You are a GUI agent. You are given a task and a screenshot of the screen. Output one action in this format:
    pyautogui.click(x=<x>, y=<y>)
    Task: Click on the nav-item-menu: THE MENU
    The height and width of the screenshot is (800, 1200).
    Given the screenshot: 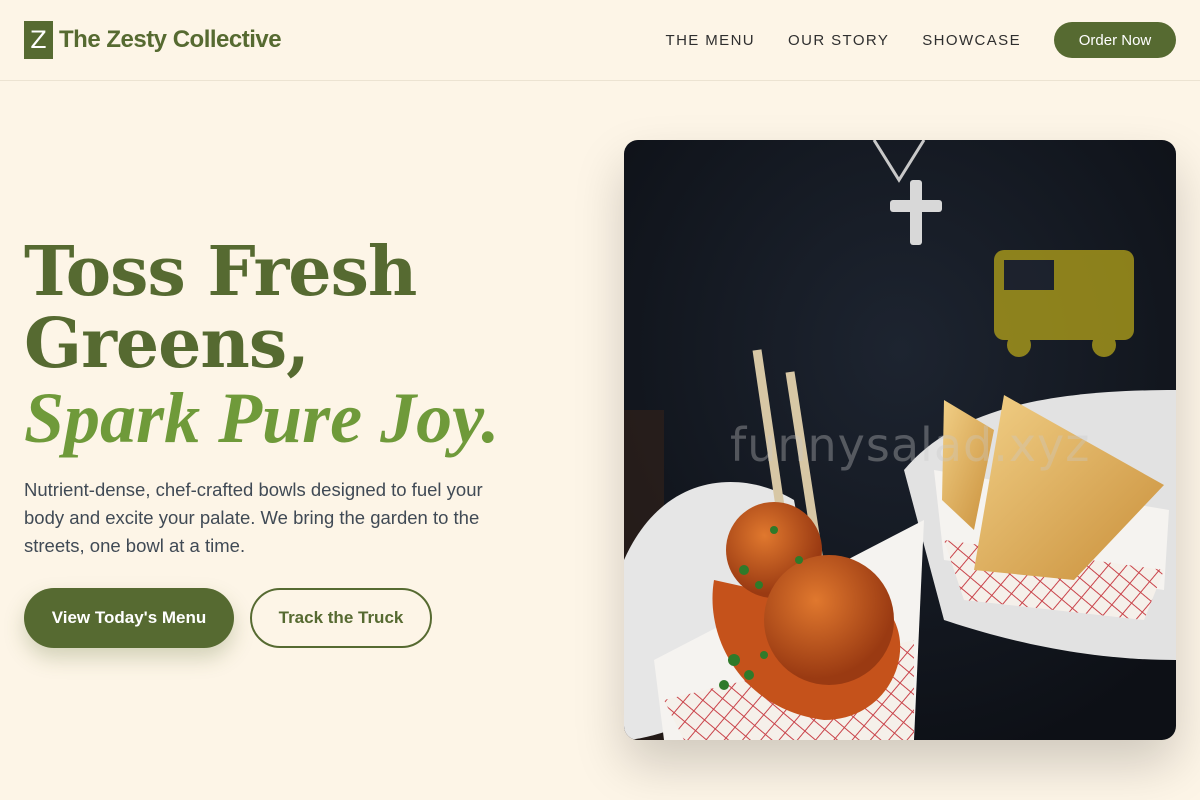 What is the action you would take?
    pyautogui.click(x=711, y=40)
    